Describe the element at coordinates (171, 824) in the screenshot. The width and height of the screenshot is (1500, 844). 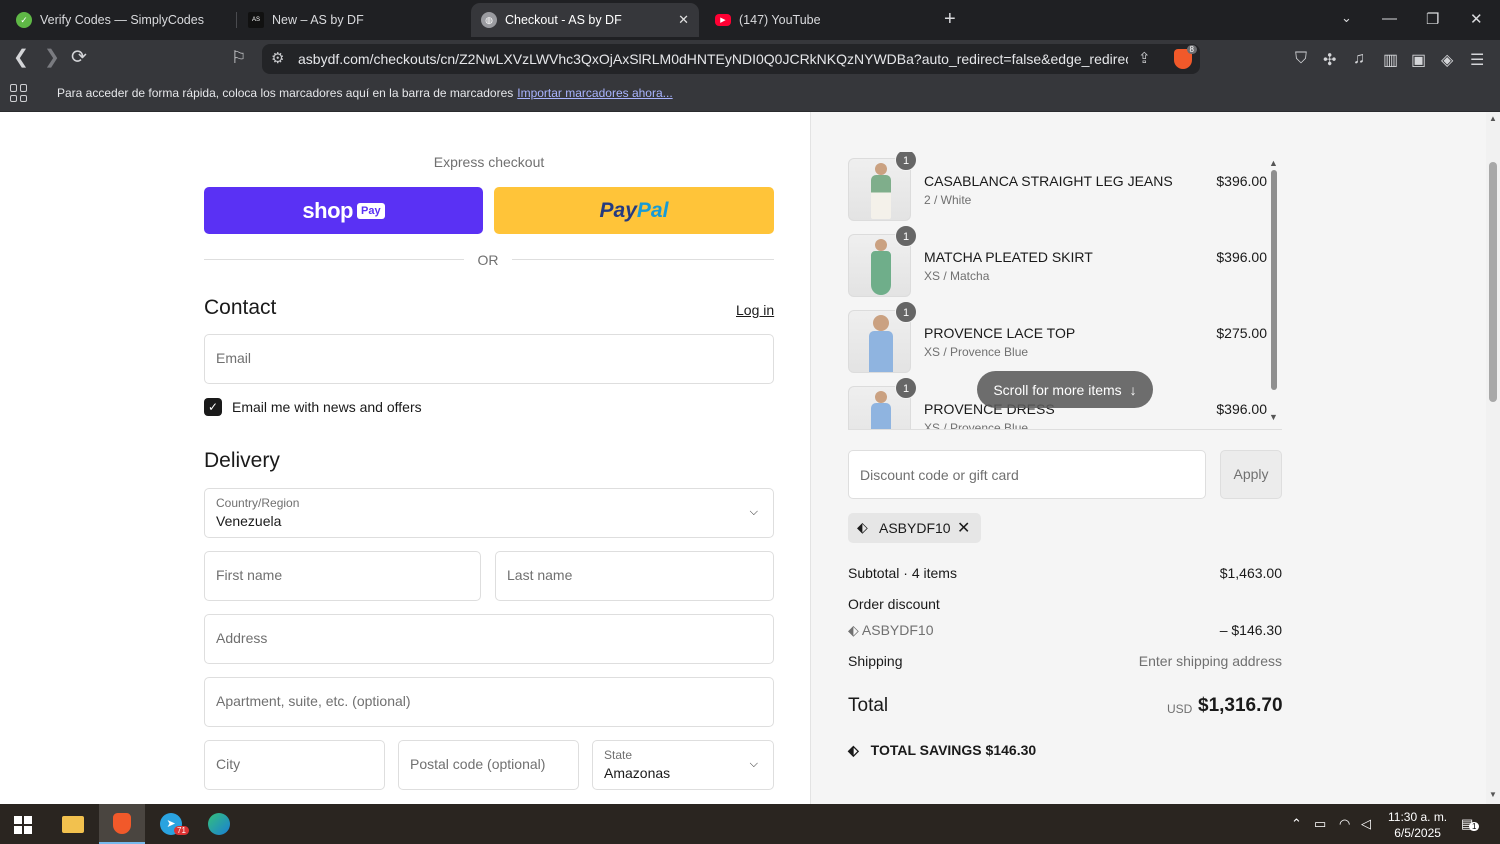
I see `telegram-icon: ➤ 71` at that location.